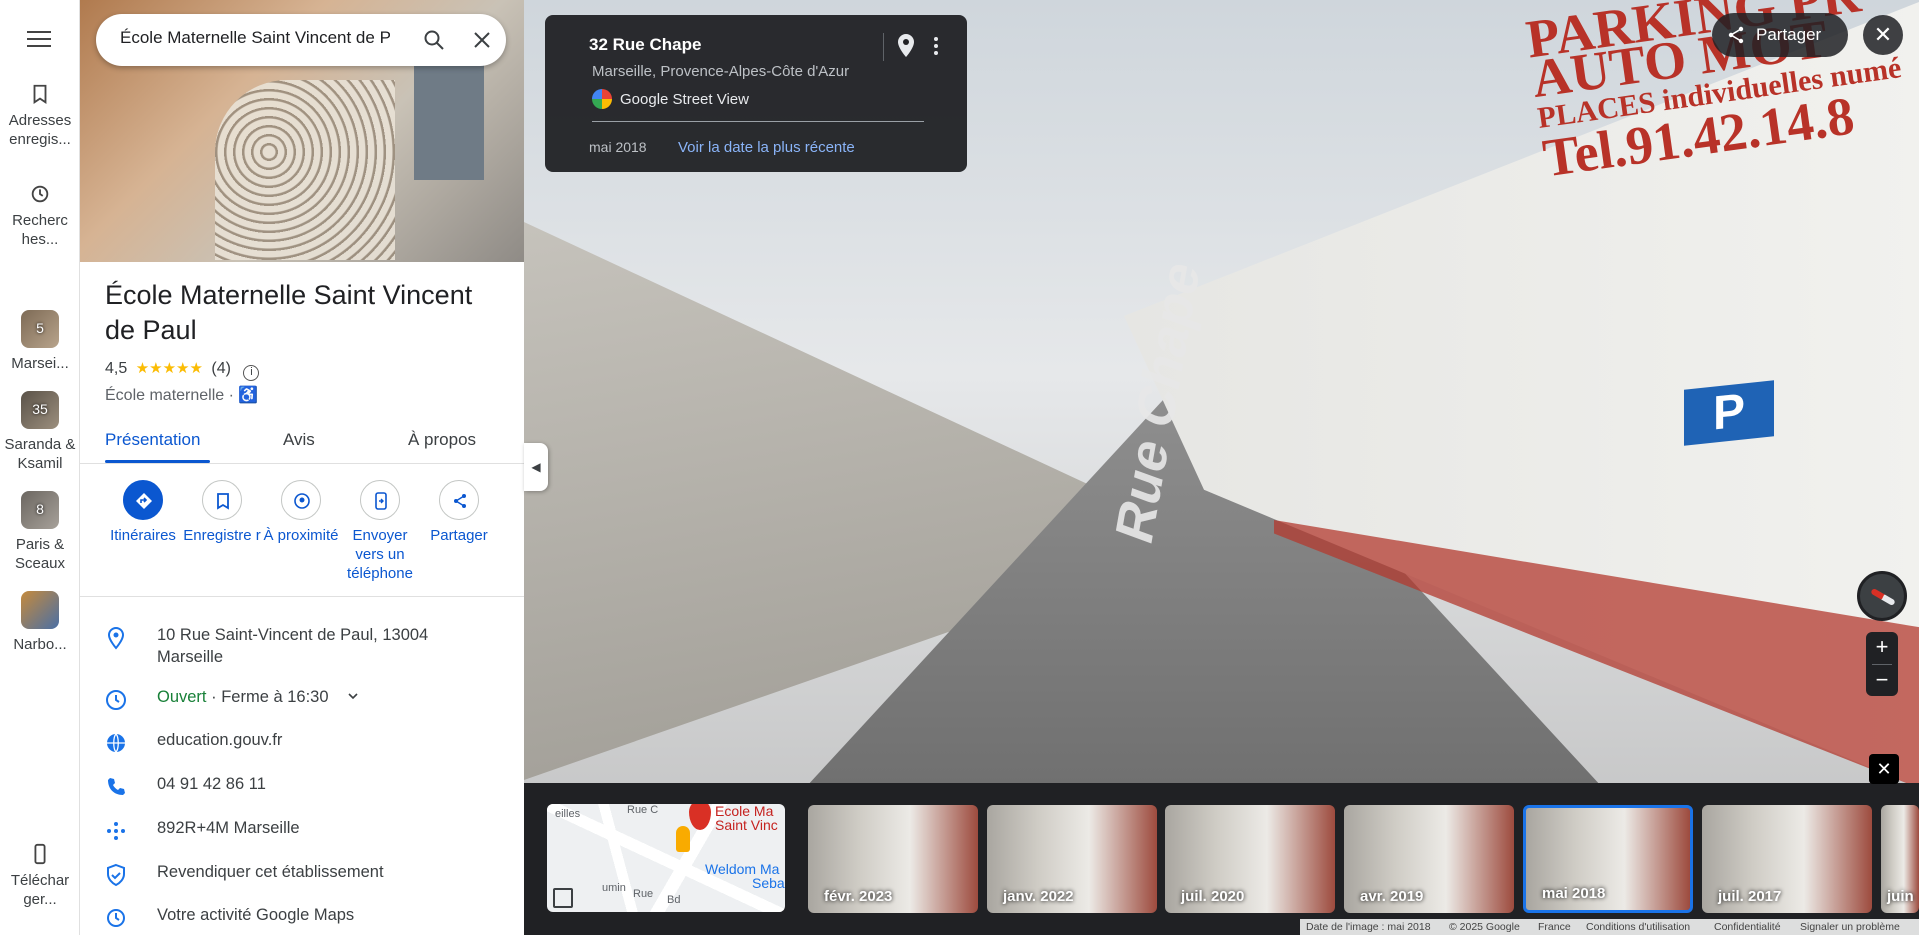 The height and width of the screenshot is (935, 1919). Describe the element at coordinates (1747, 927) in the screenshot. I see `privacy-link: Confidentialité` at that location.